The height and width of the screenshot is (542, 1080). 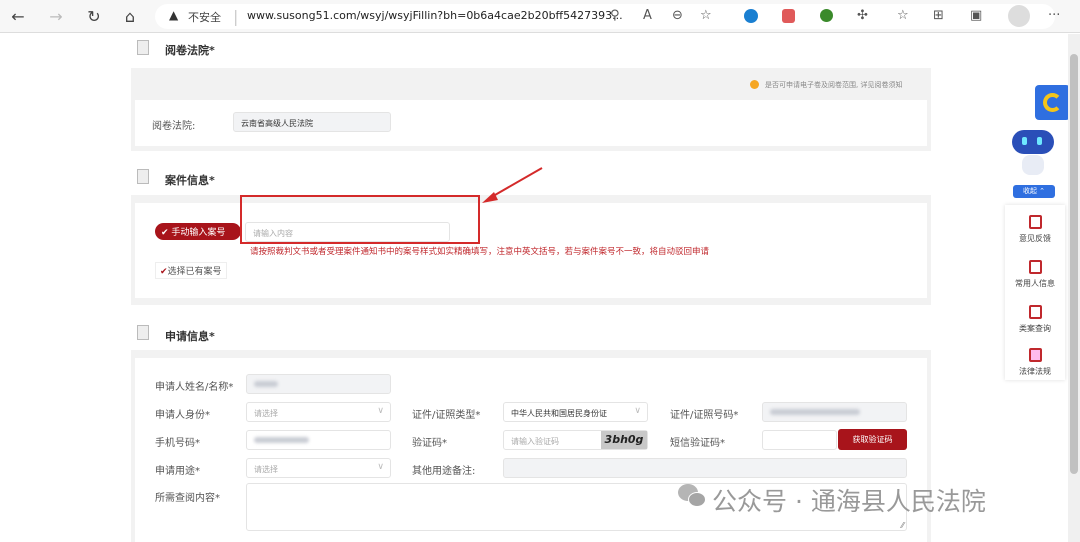 I want to click on case-search-item: 类案查询, so click(x=1035, y=319).